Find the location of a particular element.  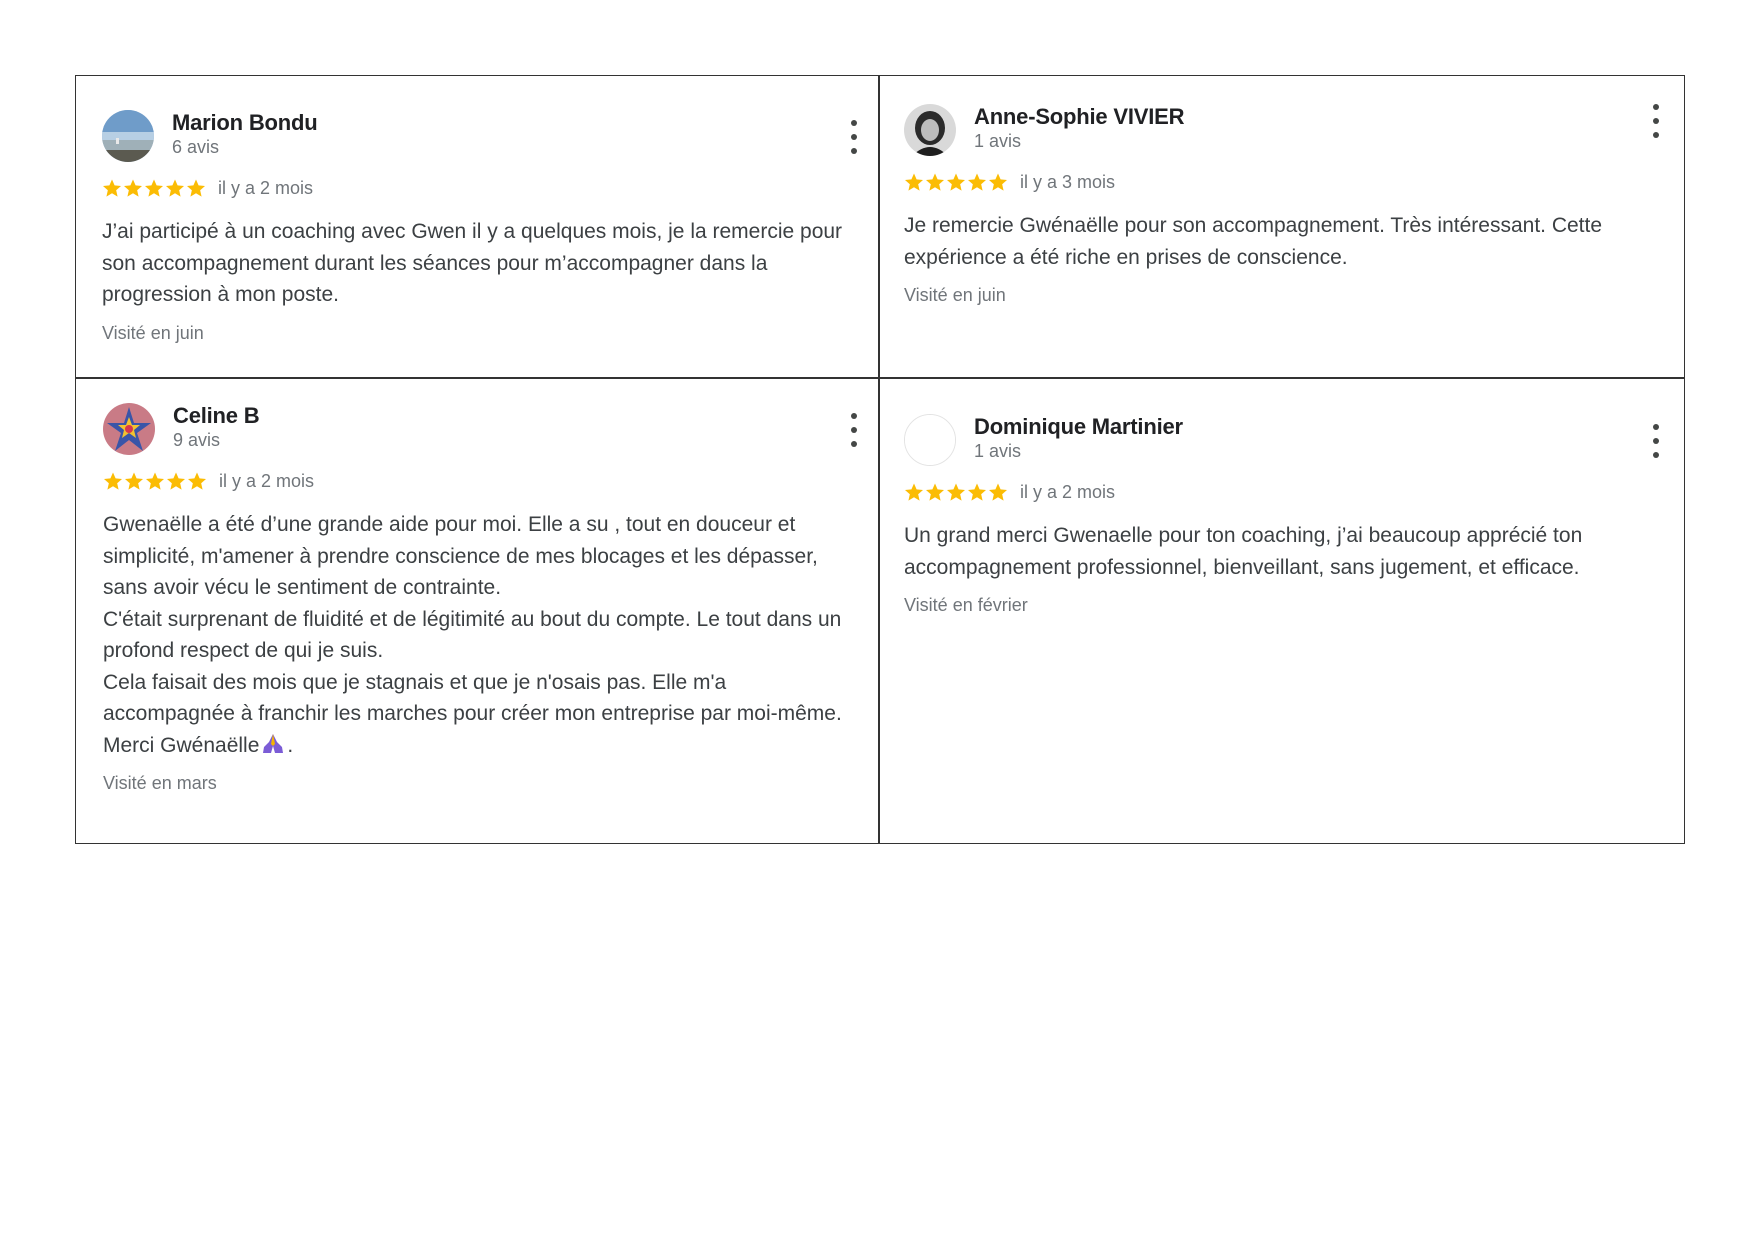

closing-text: Merci Gwénaëlle is located at coordinates (181, 745).